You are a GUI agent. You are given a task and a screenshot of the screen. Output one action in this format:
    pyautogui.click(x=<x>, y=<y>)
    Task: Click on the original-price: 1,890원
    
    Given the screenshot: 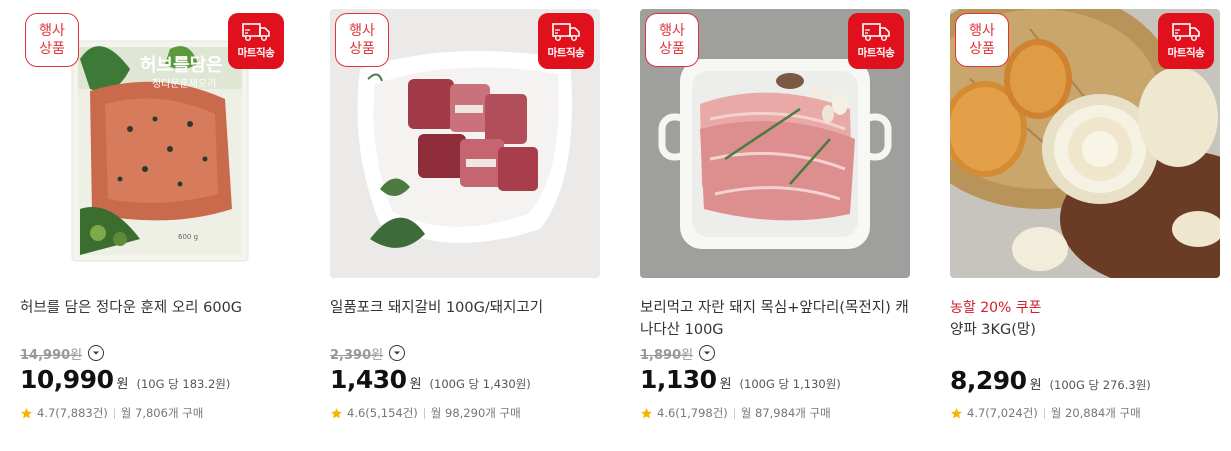 What is the action you would take?
    pyautogui.click(x=667, y=355)
    